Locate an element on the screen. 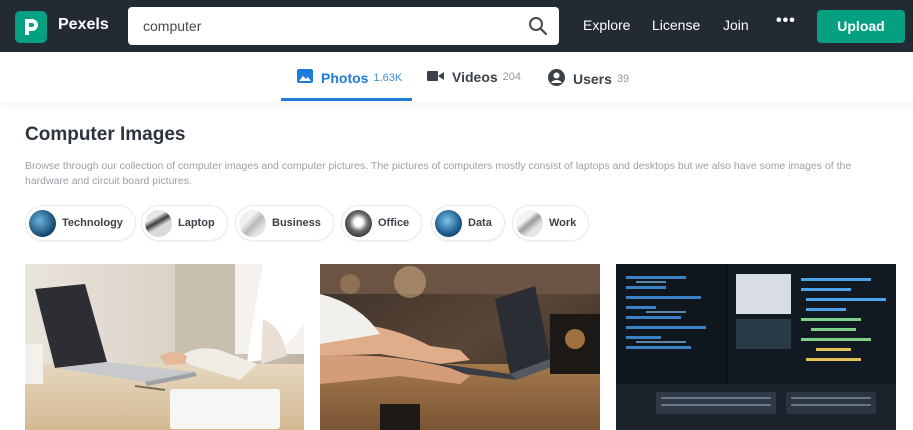 The image size is (913, 430). more-icon: ••• is located at coordinates (786, 21).